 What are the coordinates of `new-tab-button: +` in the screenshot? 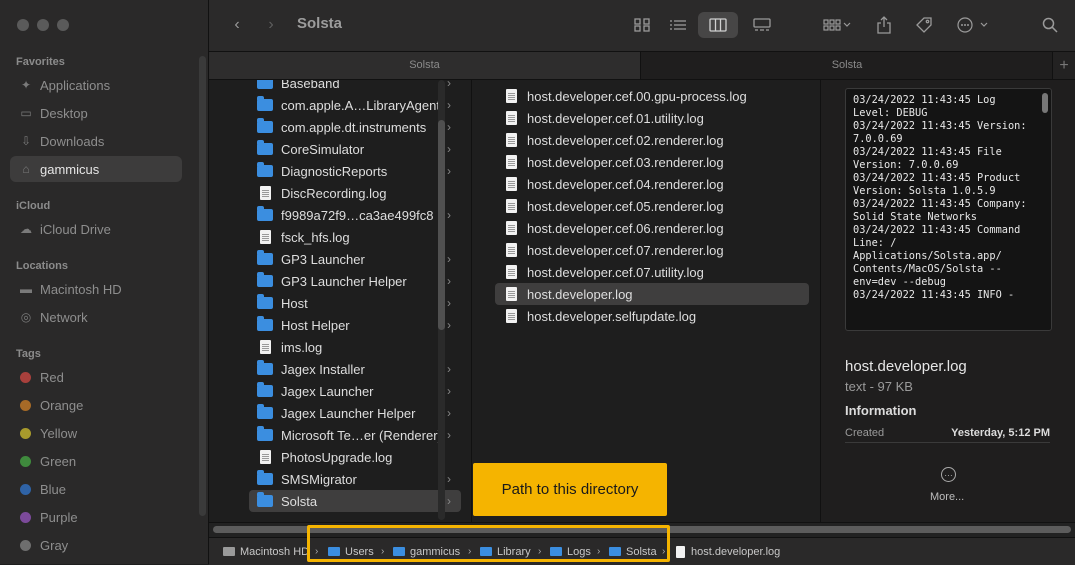 It's located at (1063, 65).